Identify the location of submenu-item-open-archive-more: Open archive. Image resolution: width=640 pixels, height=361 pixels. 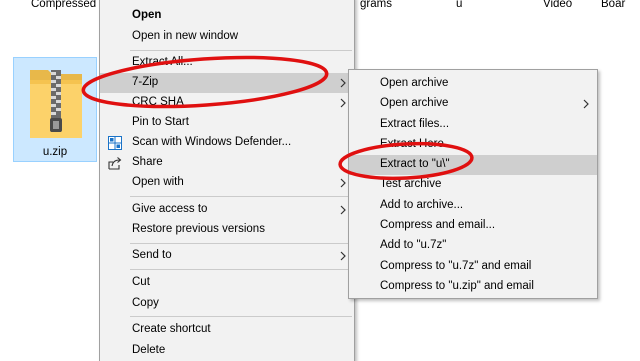
(473, 104).